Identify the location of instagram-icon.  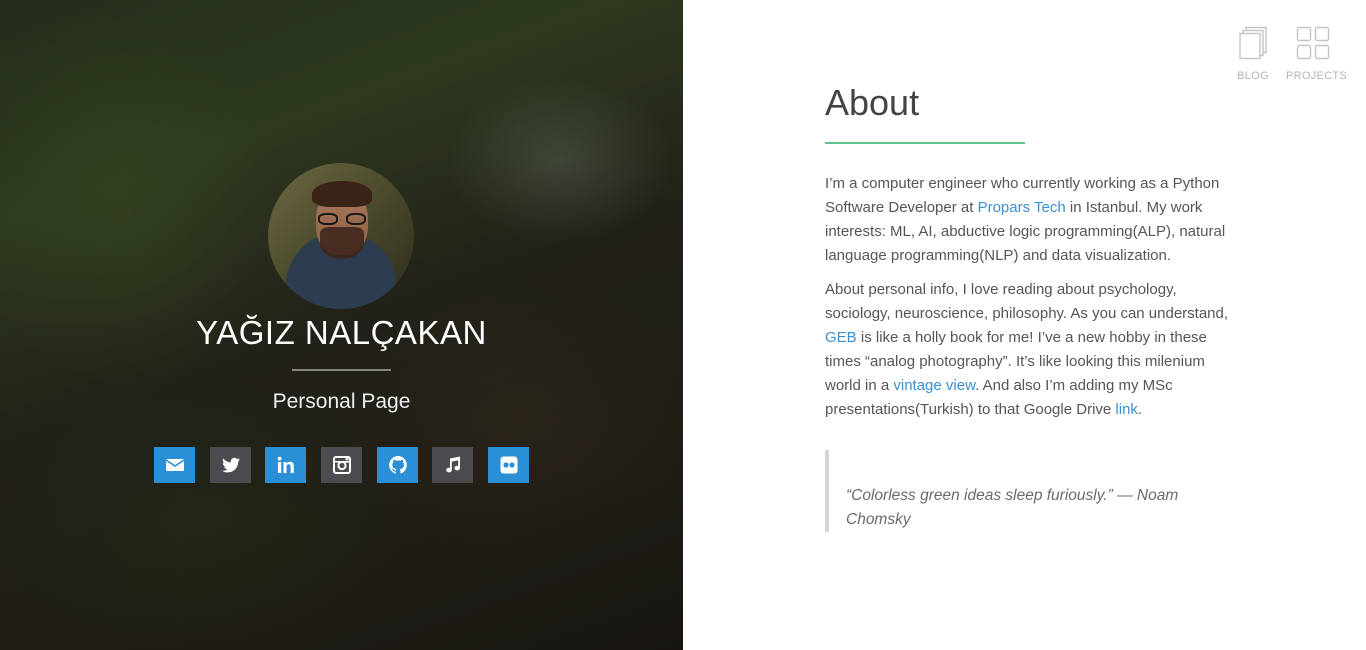
(341, 465).